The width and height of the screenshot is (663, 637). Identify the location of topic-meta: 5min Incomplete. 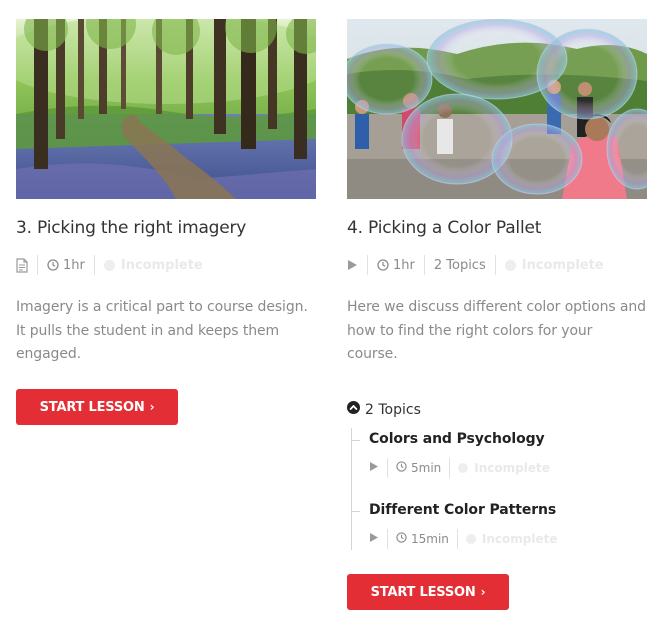
(459, 468).